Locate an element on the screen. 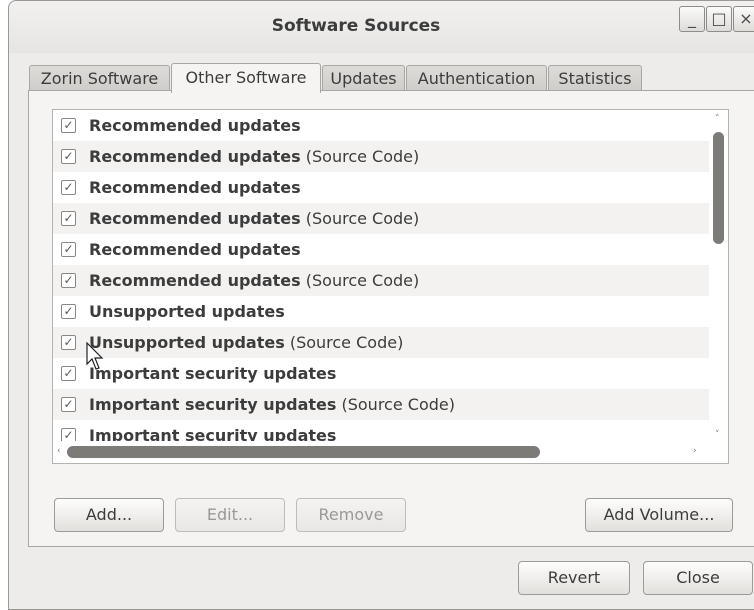  remove-button: Remove is located at coordinates (351, 515).